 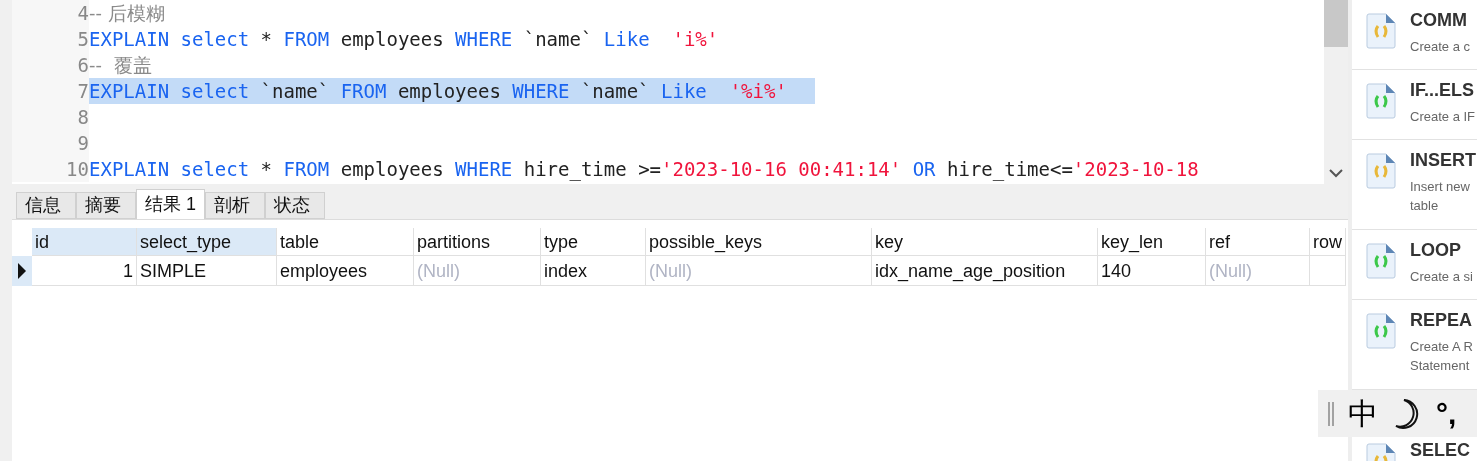 What do you see at coordinates (593, 242) in the screenshot?
I see `column-header: type` at bounding box center [593, 242].